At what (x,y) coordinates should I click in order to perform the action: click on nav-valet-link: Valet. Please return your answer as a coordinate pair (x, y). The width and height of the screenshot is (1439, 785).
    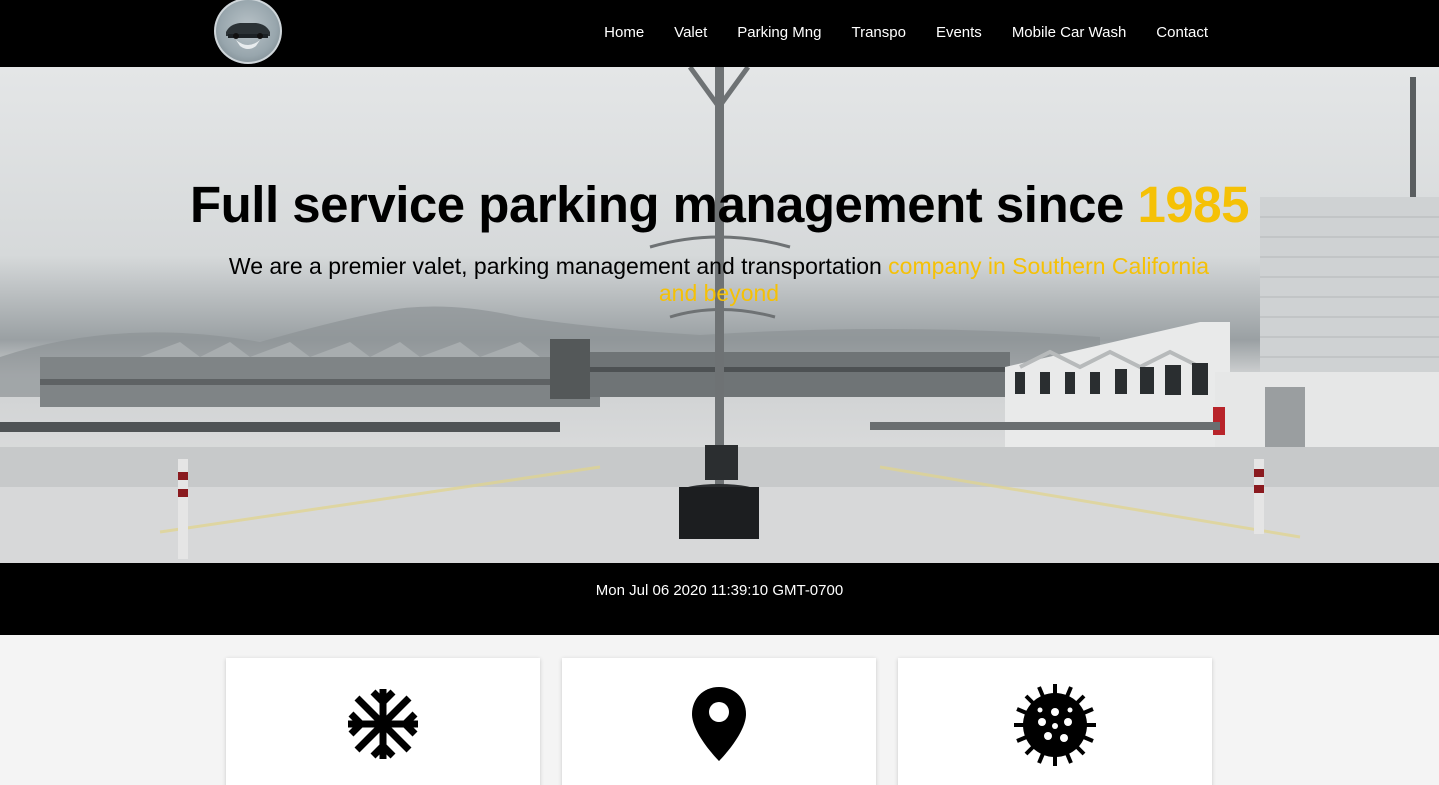
    Looking at the image, I should click on (690, 32).